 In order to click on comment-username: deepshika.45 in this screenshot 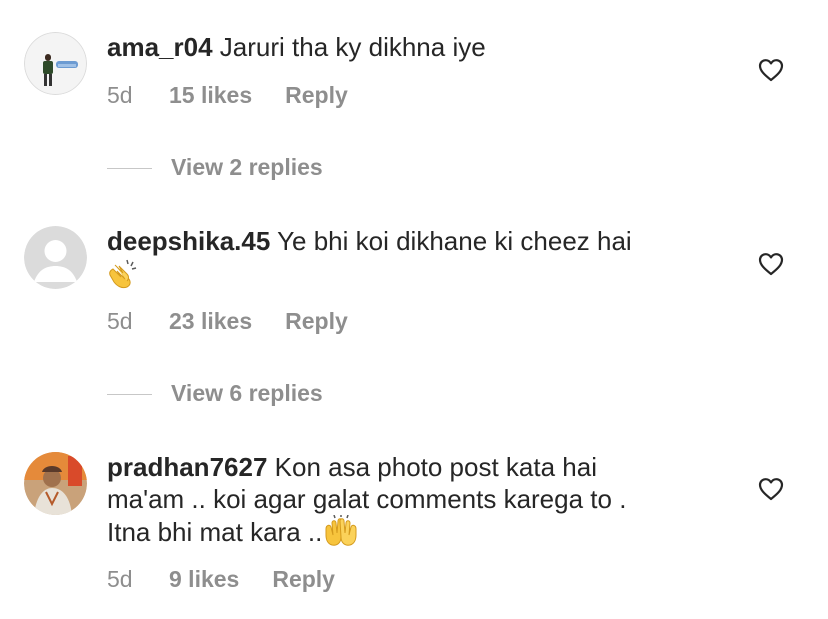, I will do `click(188, 241)`.